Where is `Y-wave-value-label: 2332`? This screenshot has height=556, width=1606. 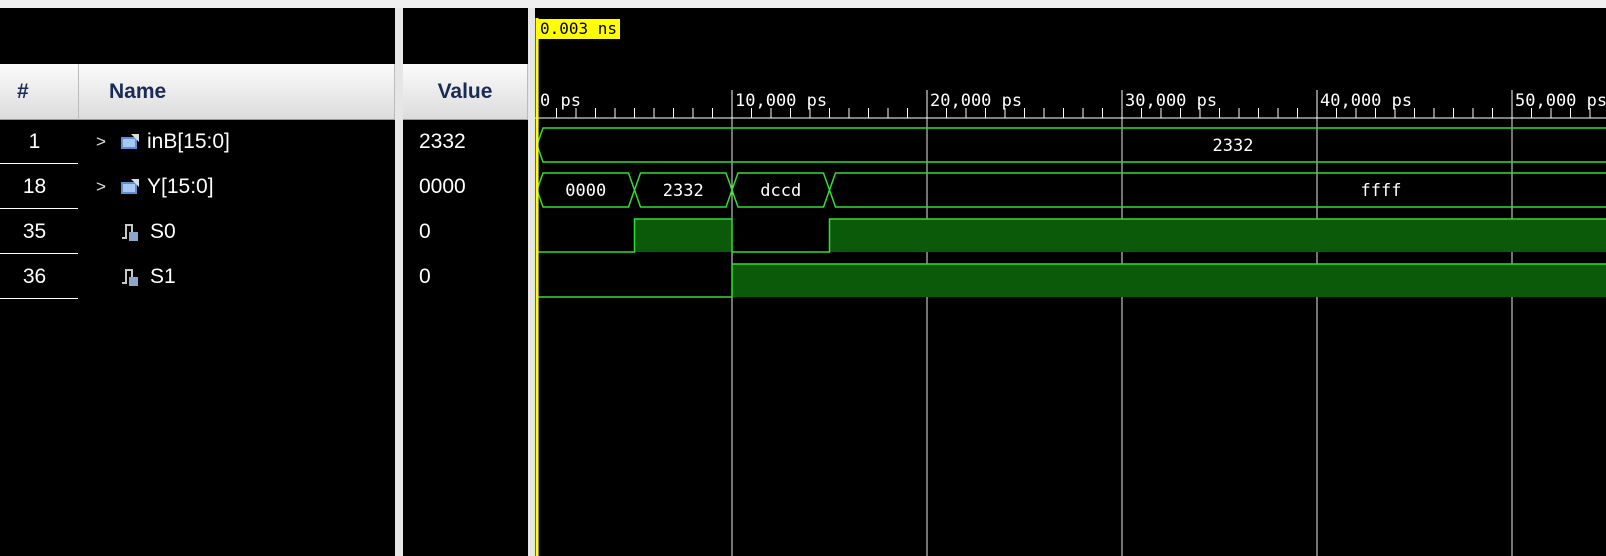
Y-wave-value-label: 2332 is located at coordinates (683, 191).